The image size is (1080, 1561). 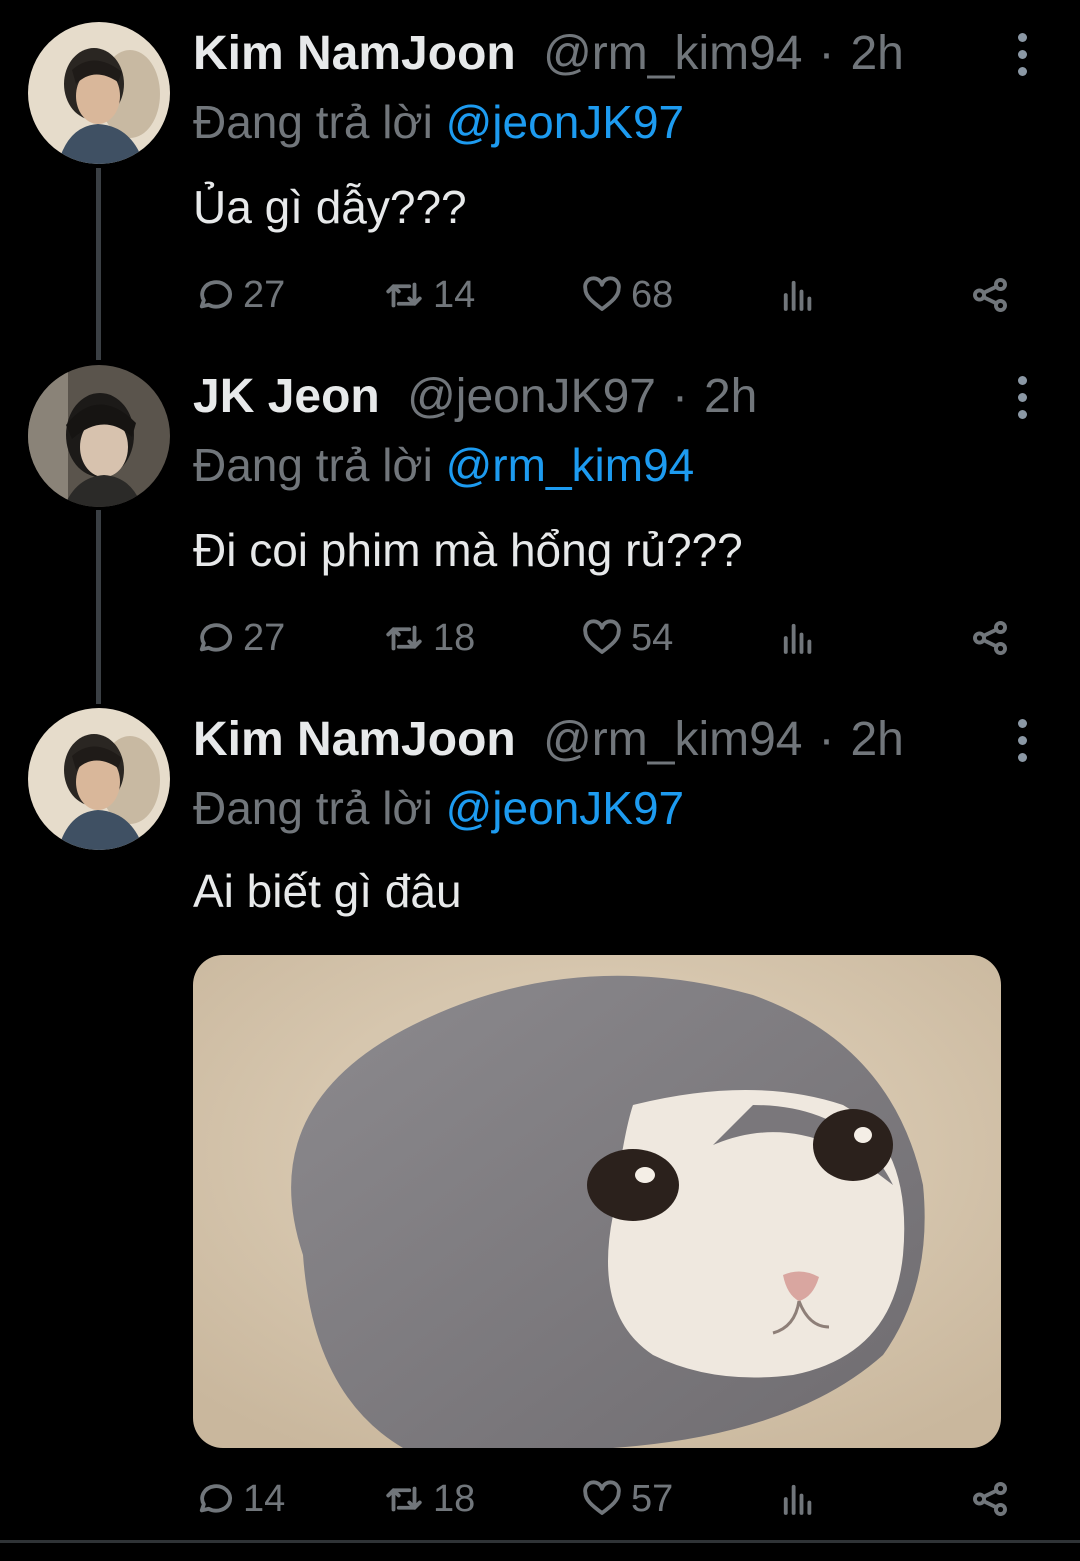 I want to click on like-button: 57, so click(x=627, y=1499).